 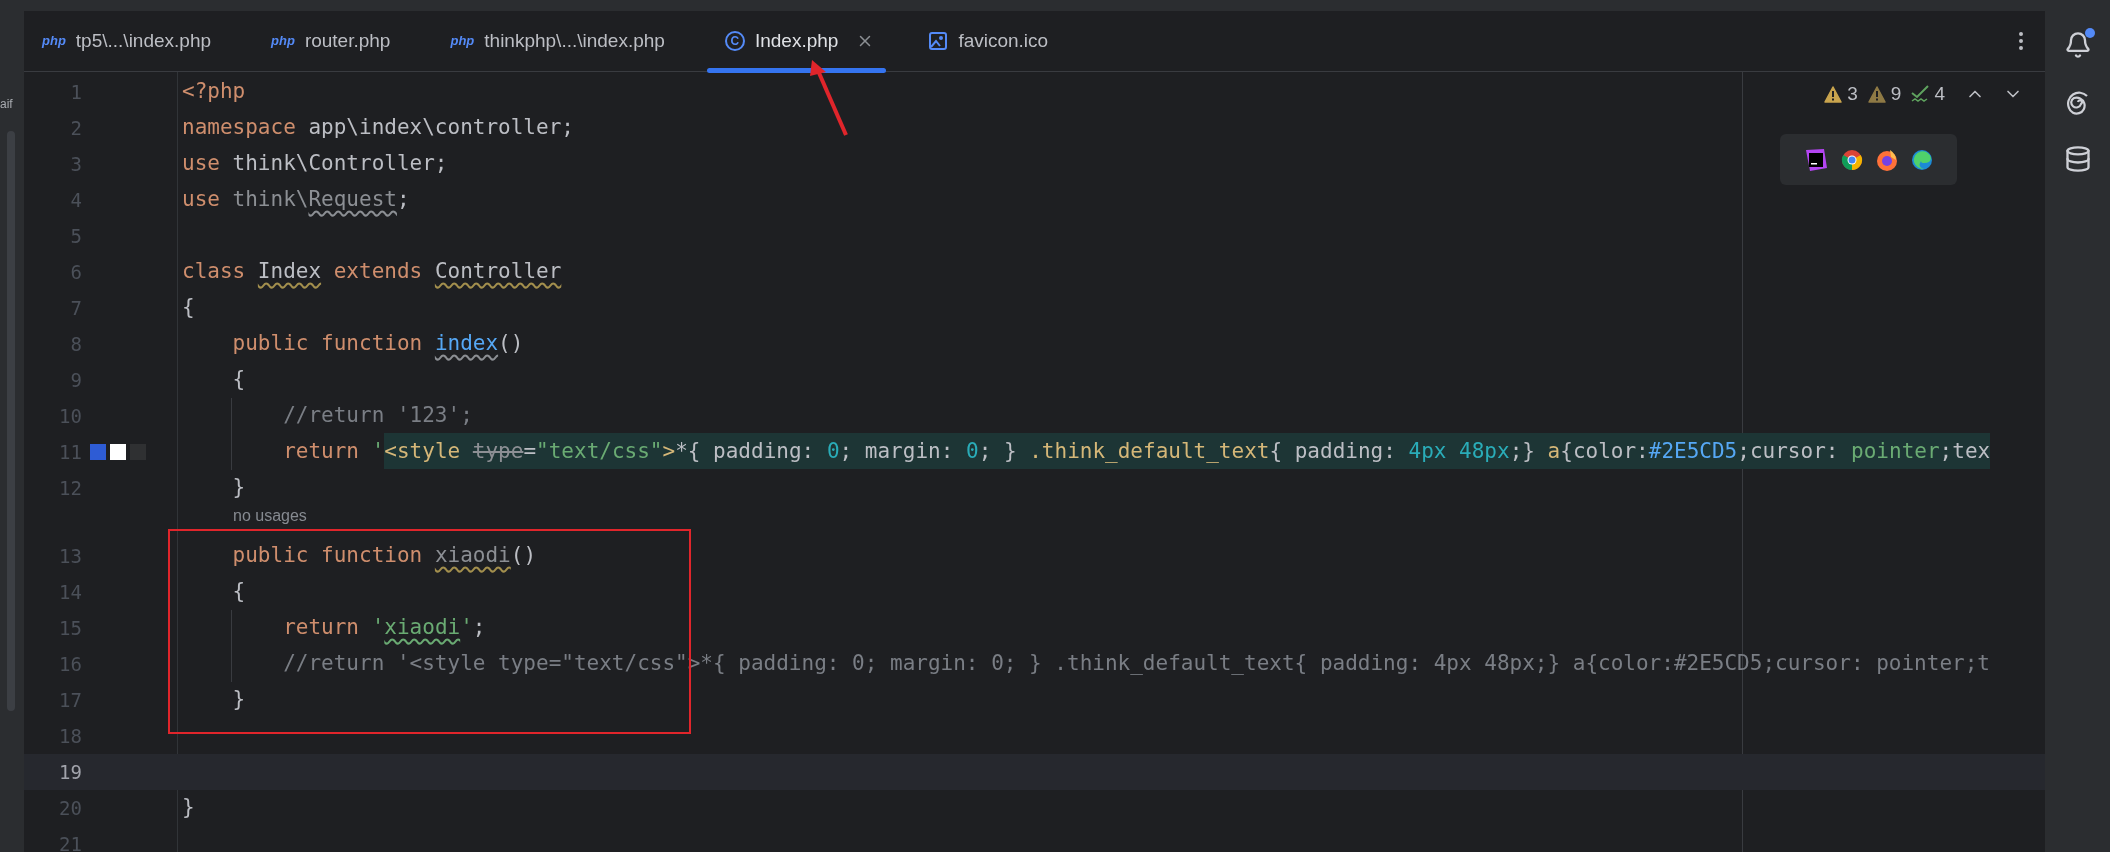 What do you see at coordinates (377, 416) in the screenshot?
I see `code-line: //return '123';` at bounding box center [377, 416].